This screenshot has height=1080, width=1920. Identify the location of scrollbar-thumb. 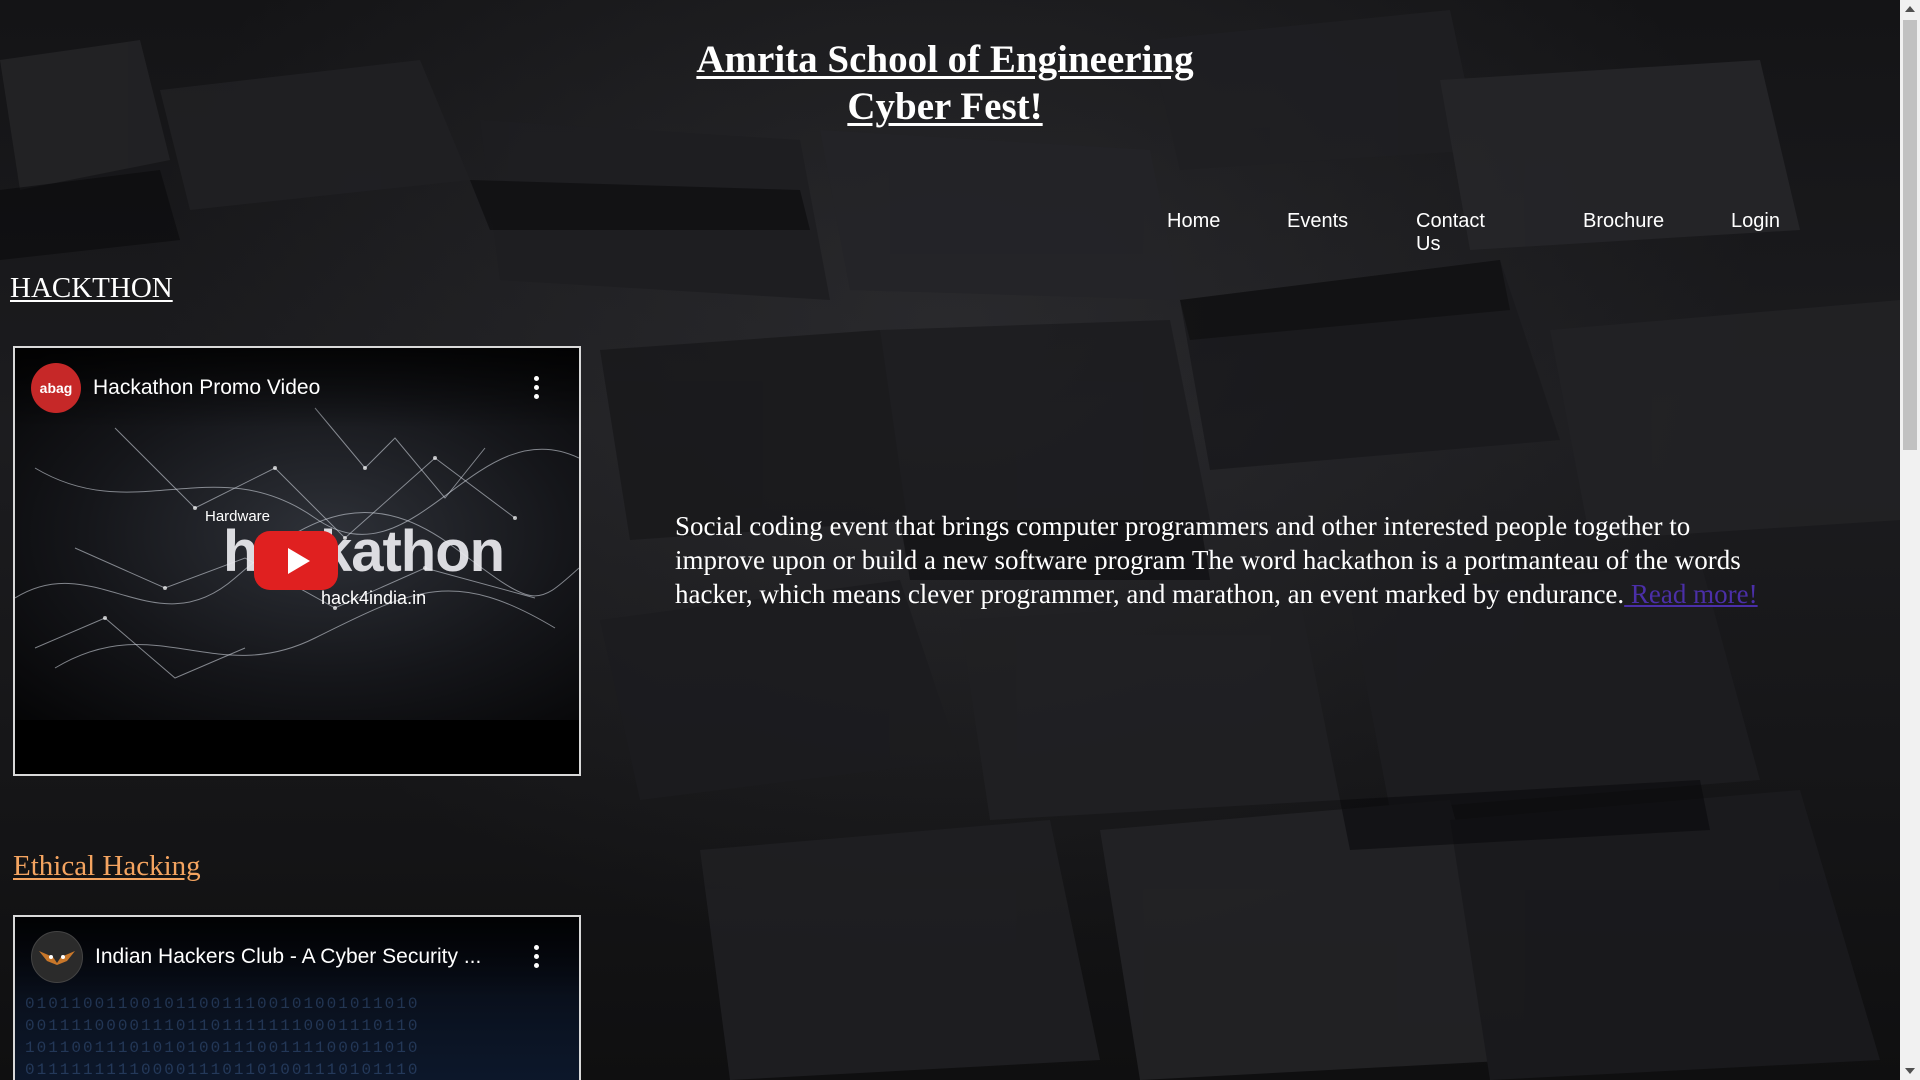
(1910, 235).